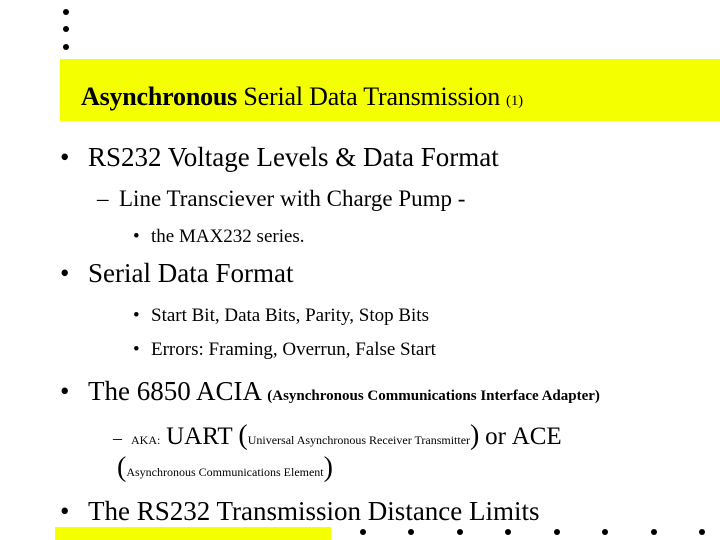 The width and height of the screenshot is (720, 540). I want to click on bullet-text: The 6850 ACIA, so click(174, 391).